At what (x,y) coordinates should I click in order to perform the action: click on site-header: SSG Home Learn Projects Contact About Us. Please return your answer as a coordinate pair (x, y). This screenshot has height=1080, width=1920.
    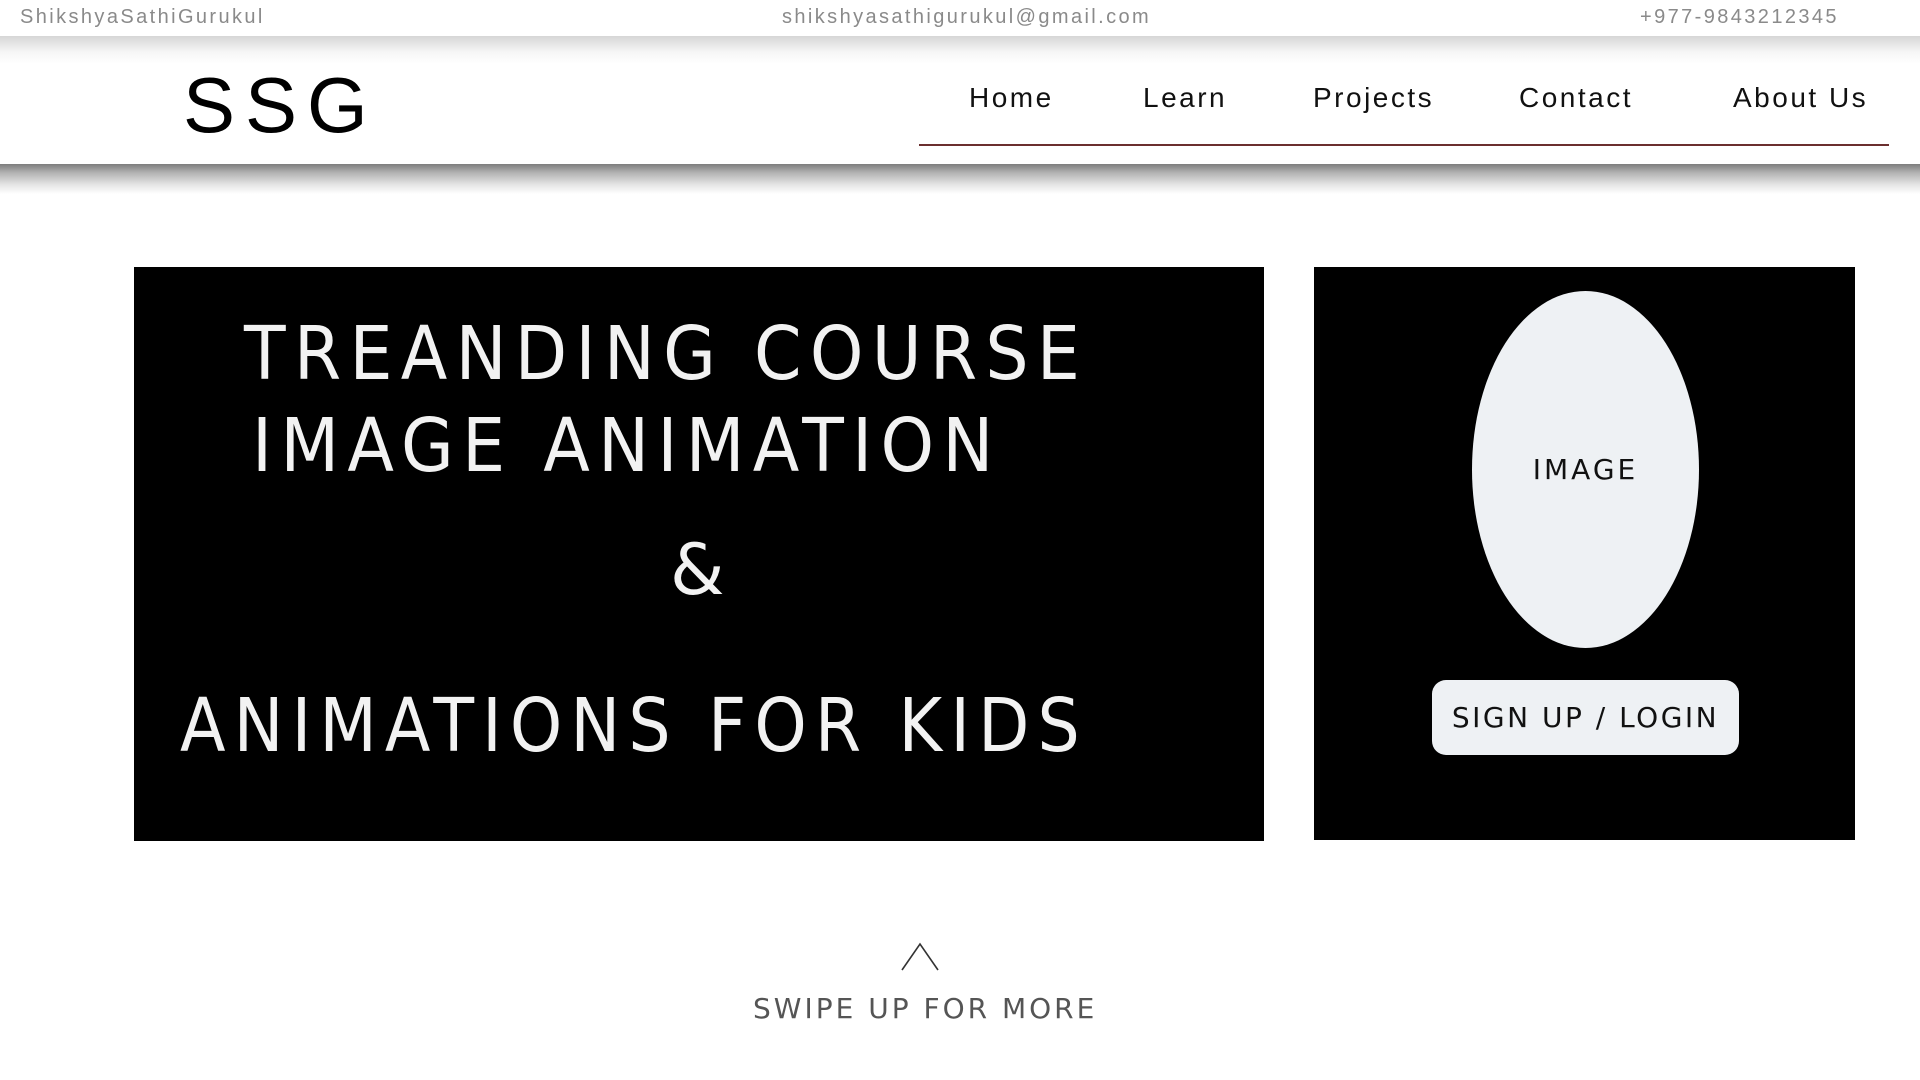
    Looking at the image, I should click on (960, 100).